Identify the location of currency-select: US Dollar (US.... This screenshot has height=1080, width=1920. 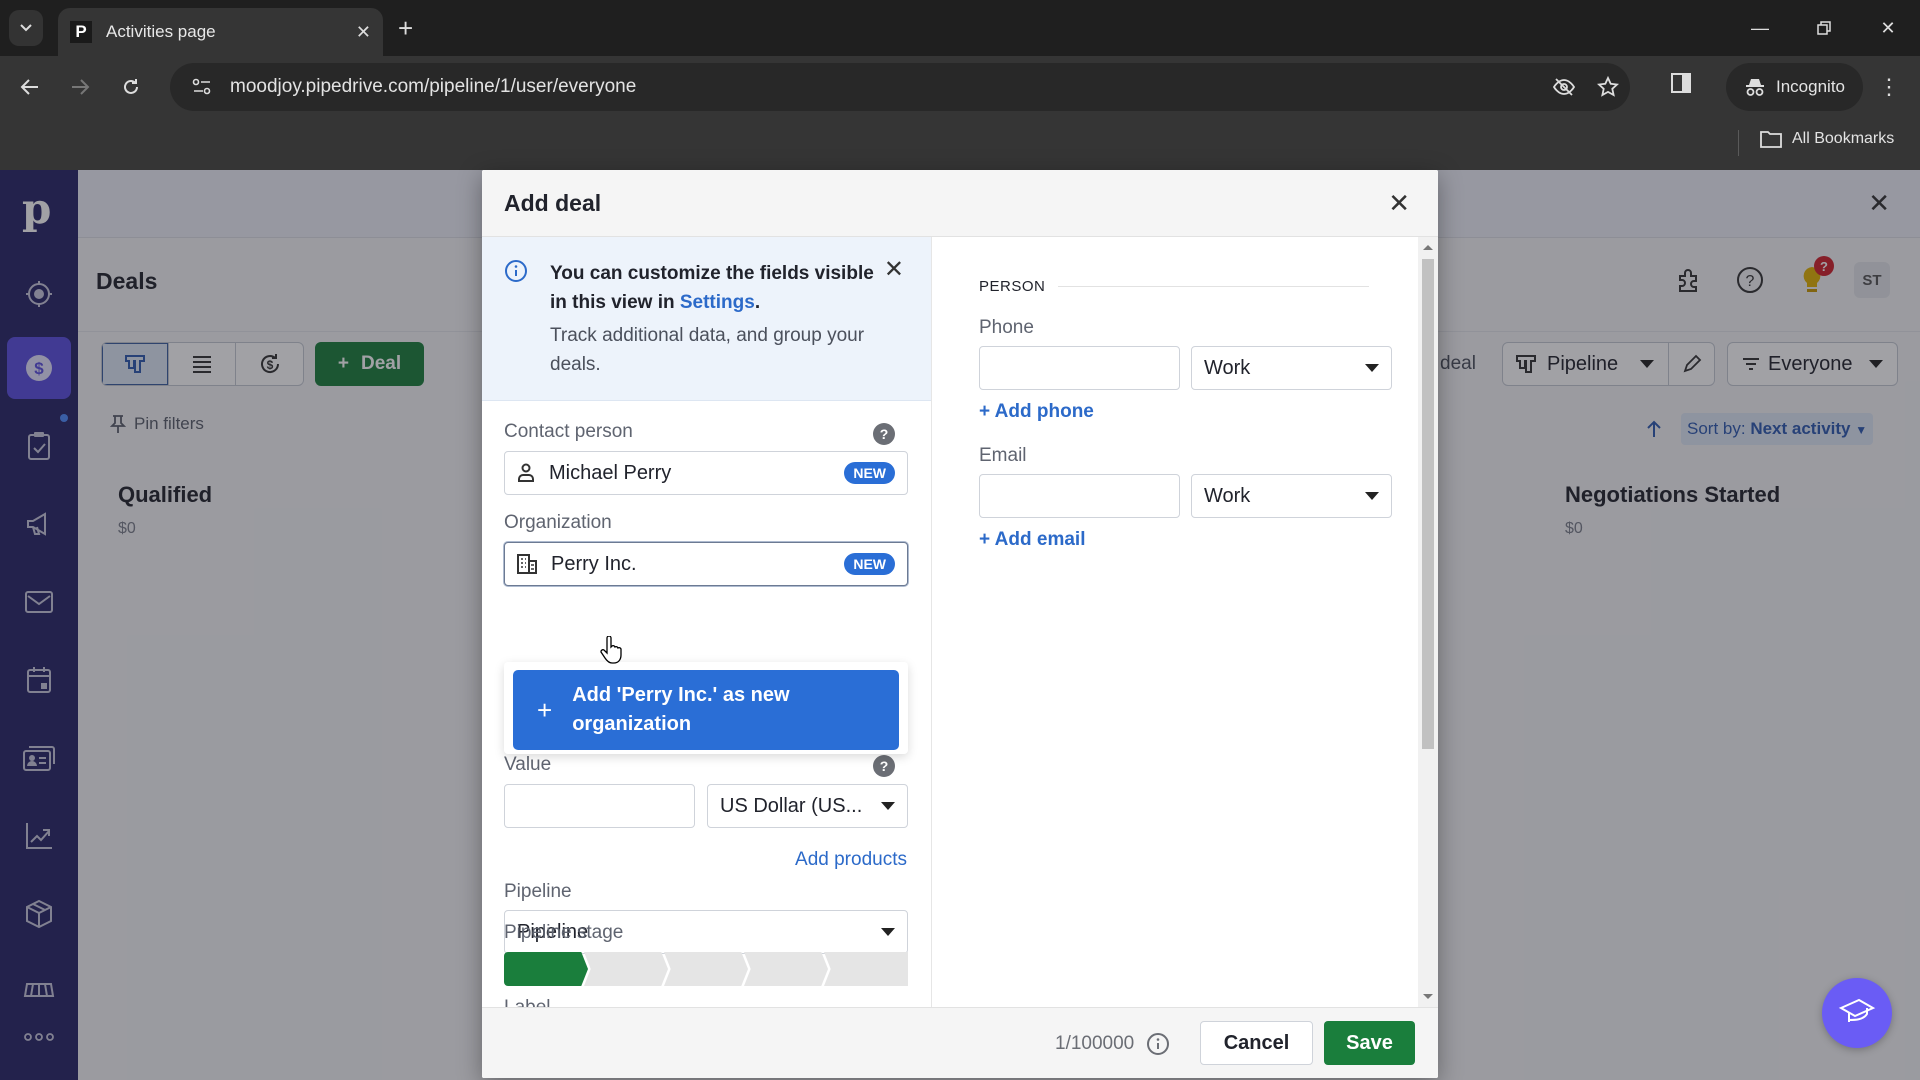
(807, 806).